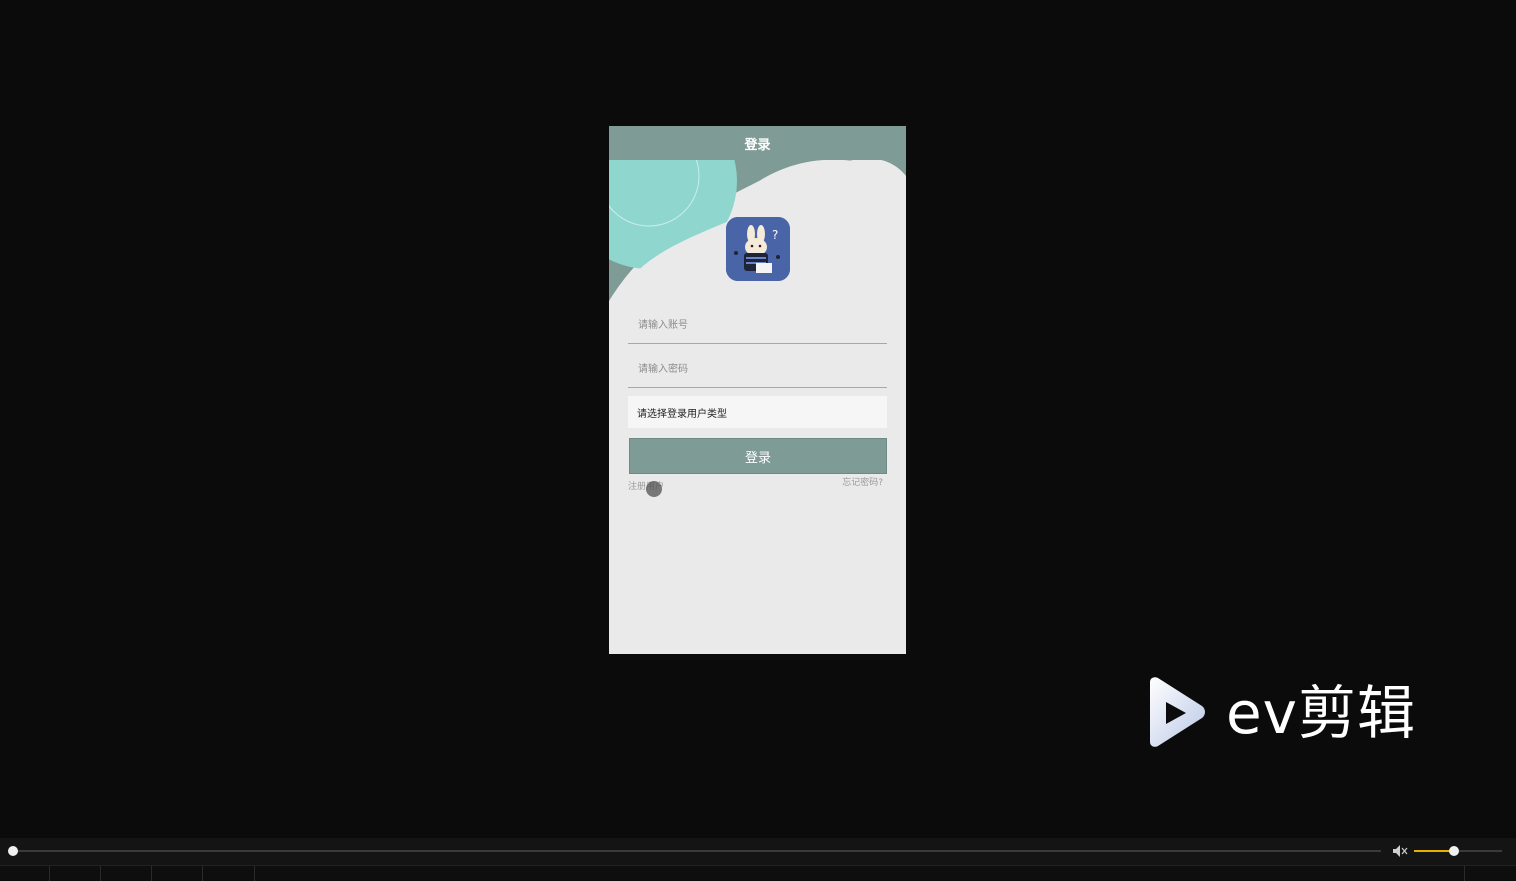 Image resolution: width=1516 pixels, height=881 pixels. I want to click on header-bar: 登录, so click(757, 143).